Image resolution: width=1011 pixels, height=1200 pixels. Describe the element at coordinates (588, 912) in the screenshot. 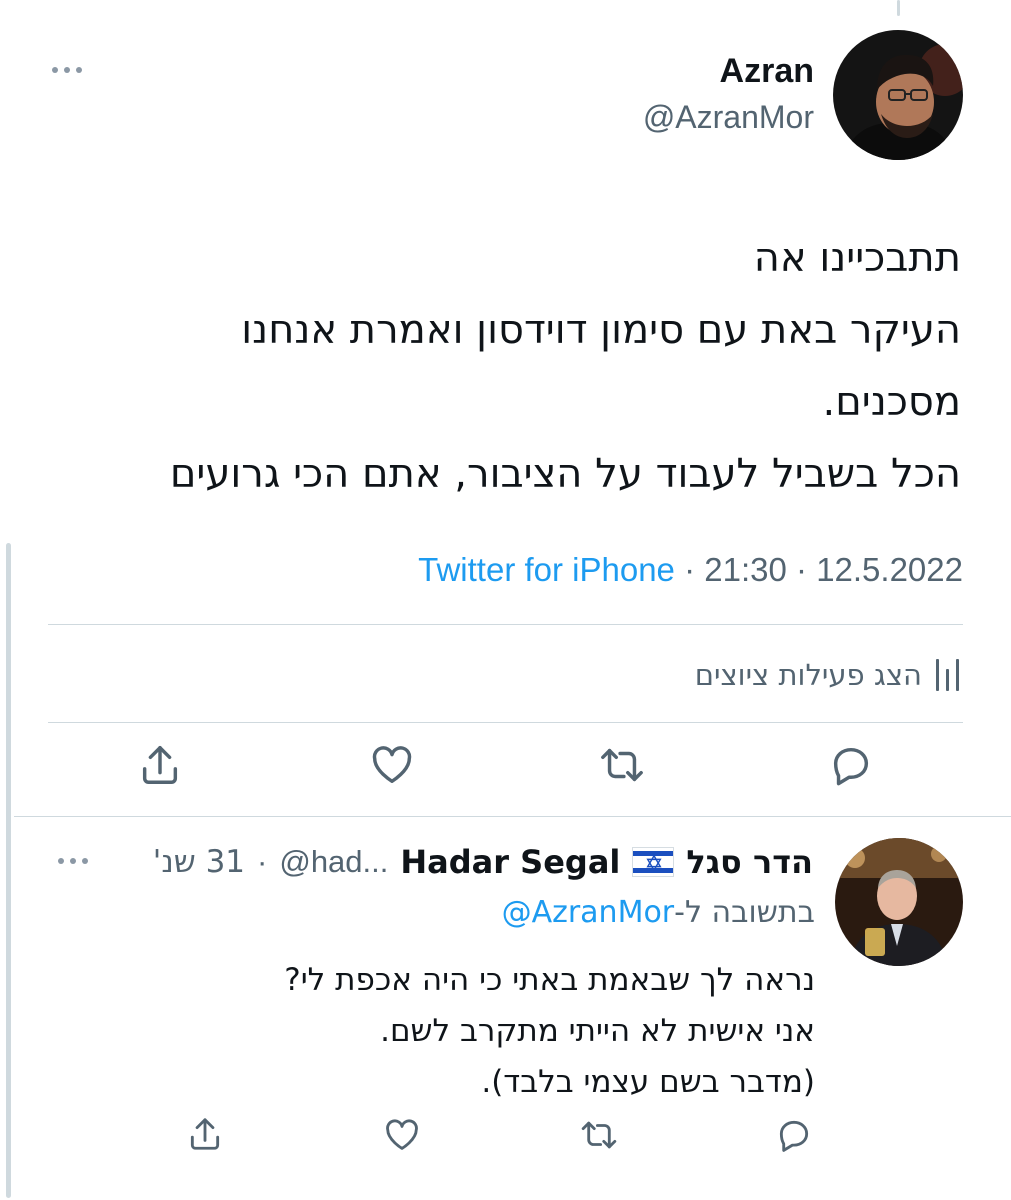

I see `reply-mention-link: @AzranMor` at that location.